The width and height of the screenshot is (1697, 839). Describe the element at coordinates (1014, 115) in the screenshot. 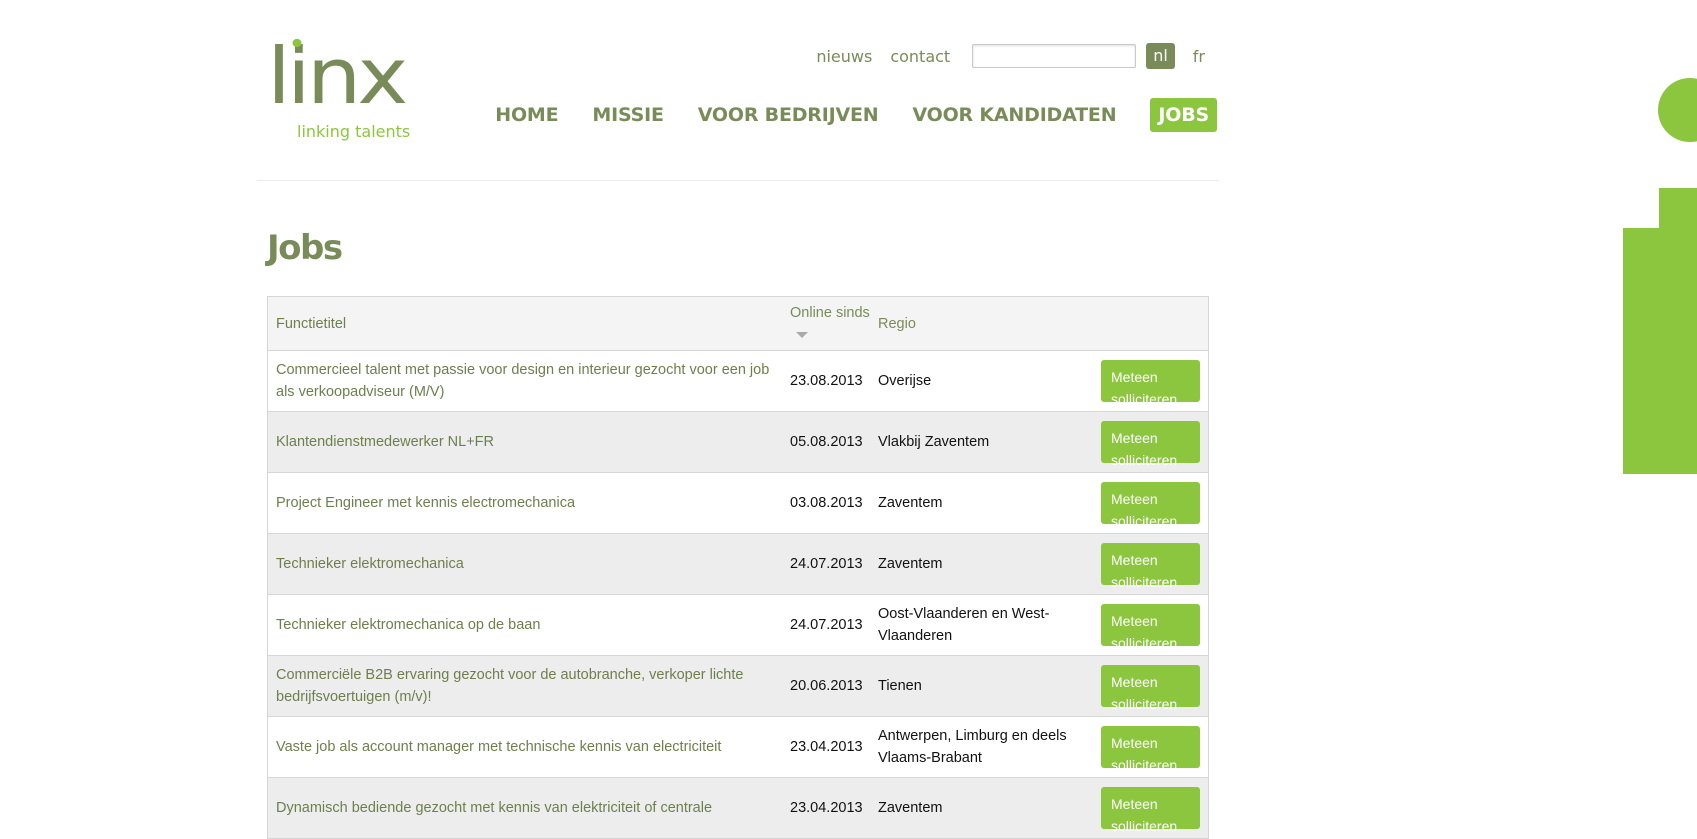

I see `nav-voor-kandidaten: VOOR KANDIDATEN` at that location.